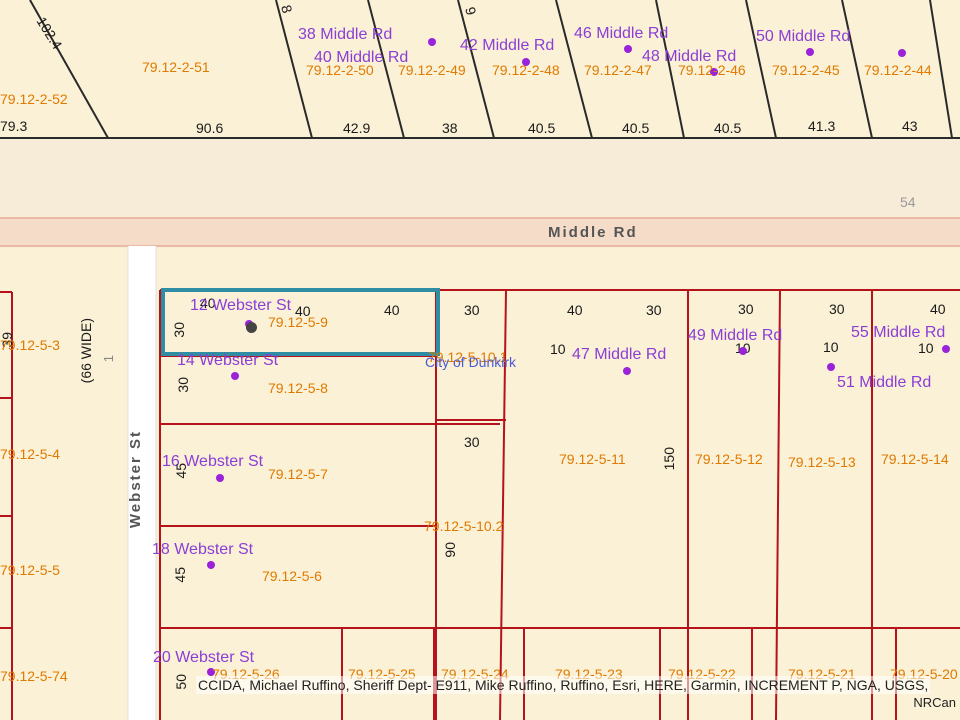 This screenshot has height=720, width=960. I want to click on parcel-id-label: 79.12-5-12, so click(729, 459).